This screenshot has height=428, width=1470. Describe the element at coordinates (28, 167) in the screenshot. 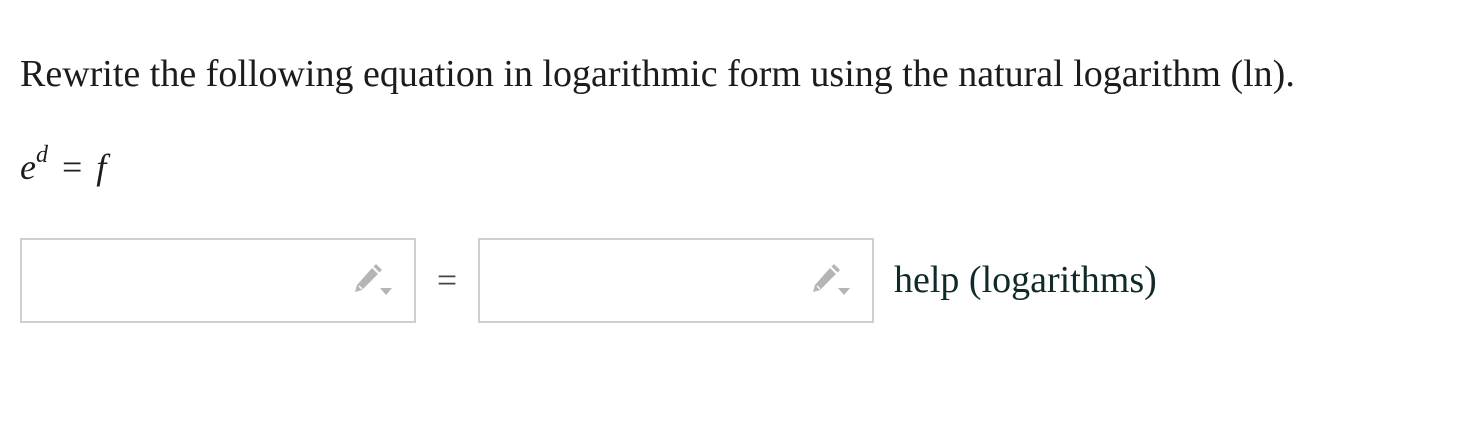

I see `equation-base: e` at that location.